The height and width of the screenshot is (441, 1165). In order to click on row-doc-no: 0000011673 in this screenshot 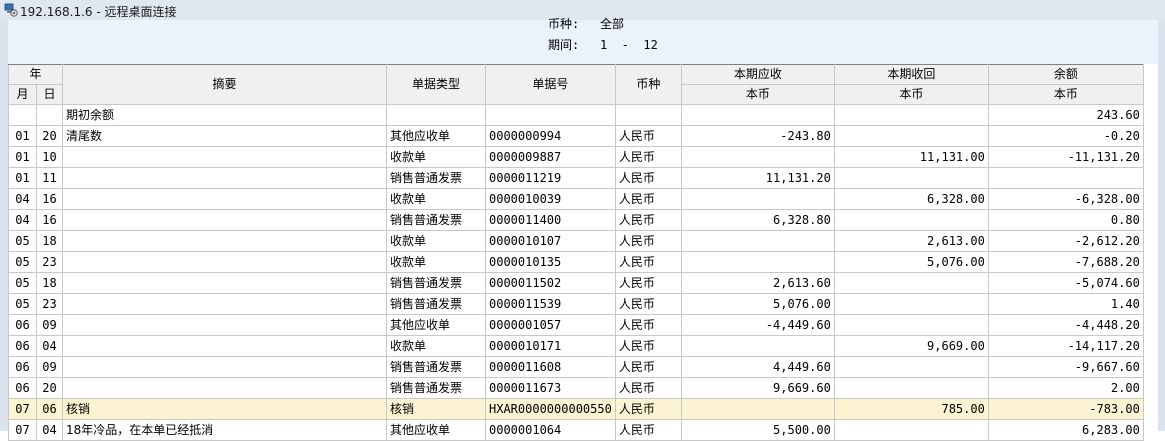, I will do `click(550, 388)`.